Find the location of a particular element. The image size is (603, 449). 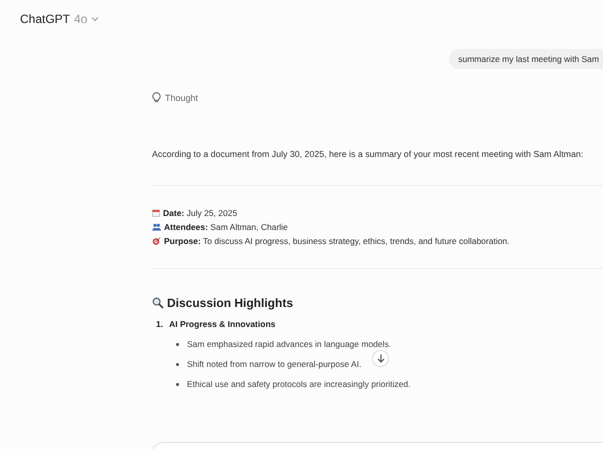

section-heading: Discussion Highlights is located at coordinates (230, 303).